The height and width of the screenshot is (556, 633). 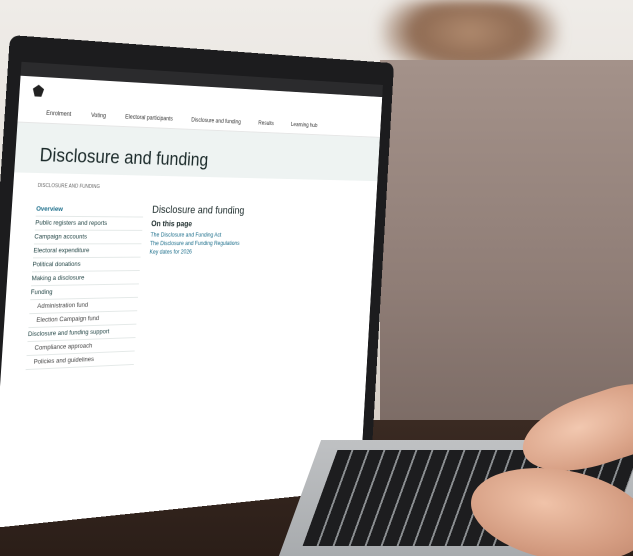 What do you see at coordinates (254, 210) in the screenshot?
I see `content-heading: Disclosure and funding` at bounding box center [254, 210].